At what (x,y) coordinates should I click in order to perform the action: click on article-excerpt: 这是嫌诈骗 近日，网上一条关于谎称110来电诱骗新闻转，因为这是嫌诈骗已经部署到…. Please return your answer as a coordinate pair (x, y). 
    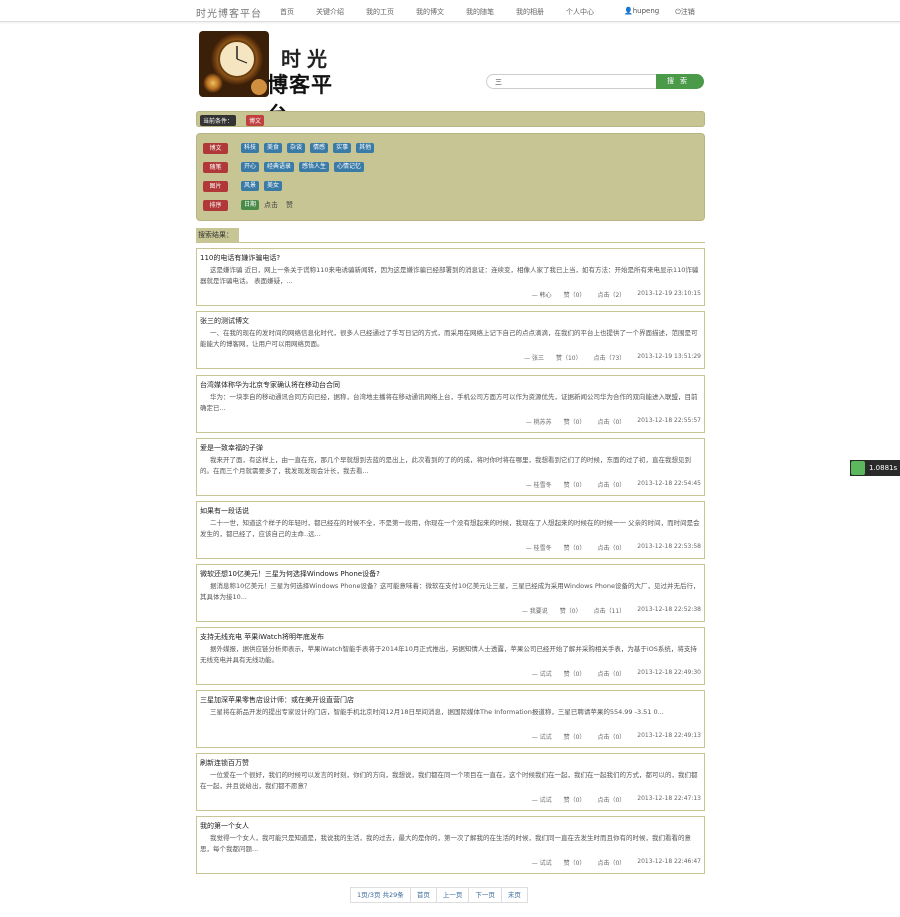
    Looking at the image, I should click on (449, 275).